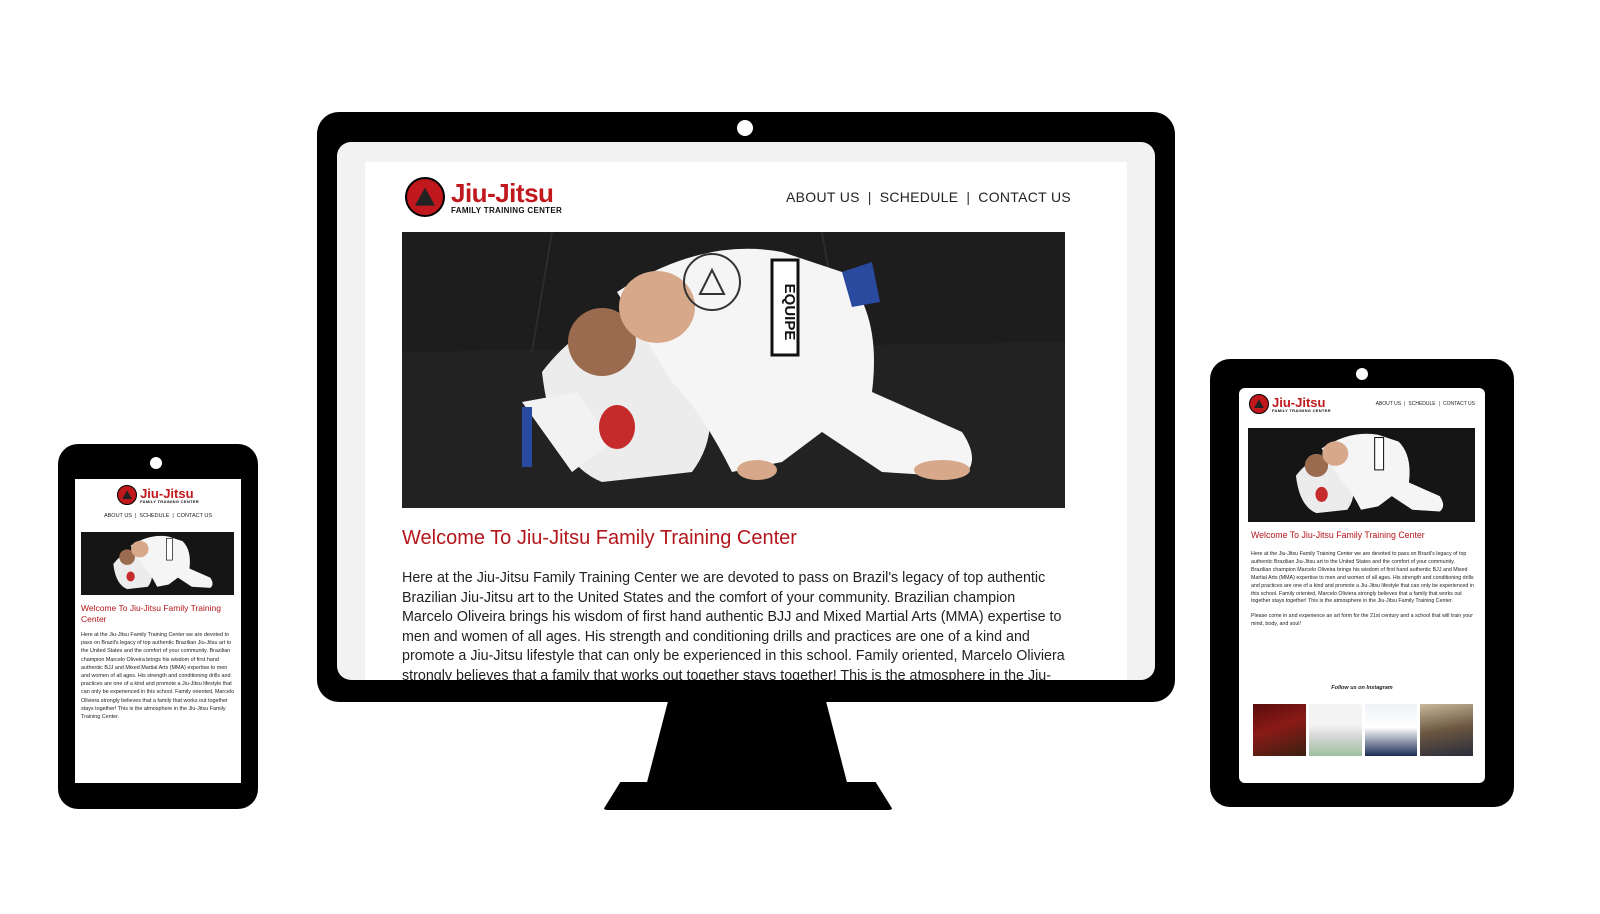 This screenshot has height=914, width=1600. Describe the element at coordinates (1362, 688) in the screenshot. I see `instagram-heading: Follow us on Instagram` at that location.